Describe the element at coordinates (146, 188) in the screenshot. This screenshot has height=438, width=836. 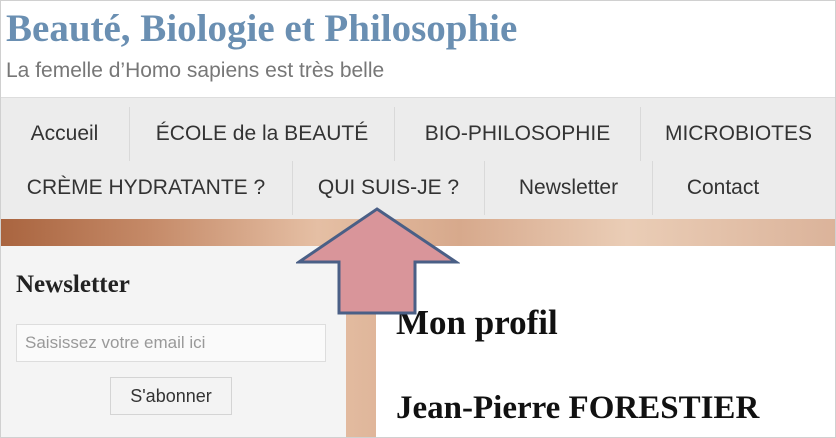
I see `nav-item-creme-hydratante: CRÈME HYDRATANTE ?` at that location.